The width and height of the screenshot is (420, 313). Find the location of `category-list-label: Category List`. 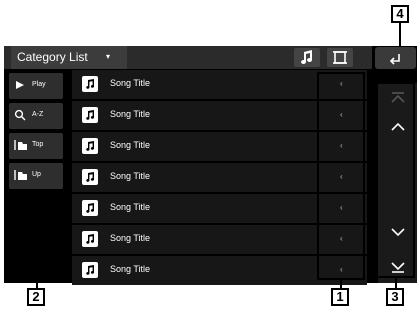

category-list-label: Category List is located at coordinates (52, 57).